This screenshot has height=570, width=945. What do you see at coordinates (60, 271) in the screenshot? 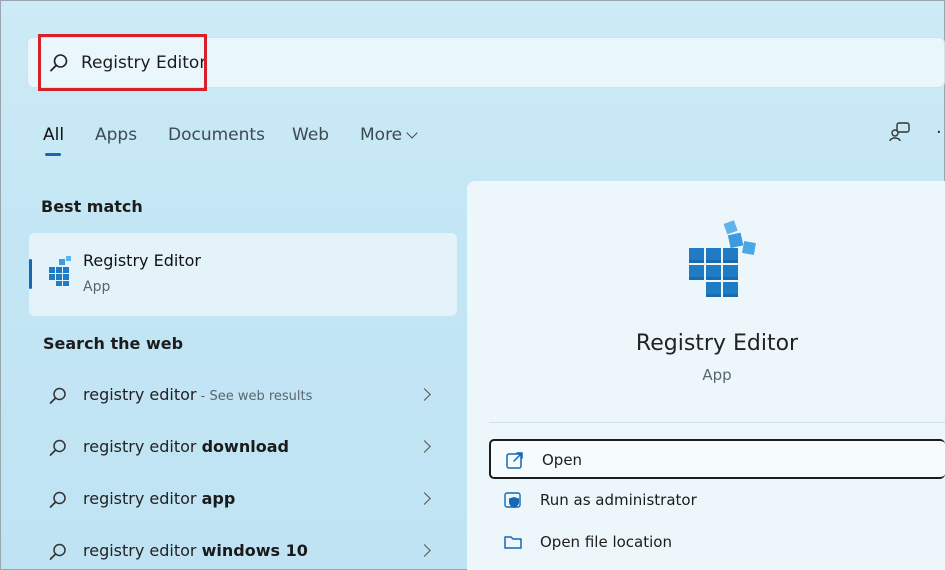
I see `registry-editor-icon` at bounding box center [60, 271].